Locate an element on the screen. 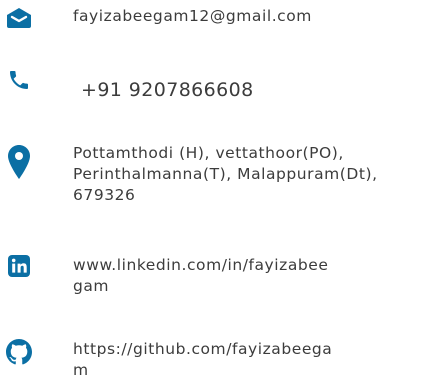 Image resolution: width=430 pixels, height=389 pixels. linkedin-link: www.linkedin.com/in/fayizabee gam is located at coordinates (233, 276).